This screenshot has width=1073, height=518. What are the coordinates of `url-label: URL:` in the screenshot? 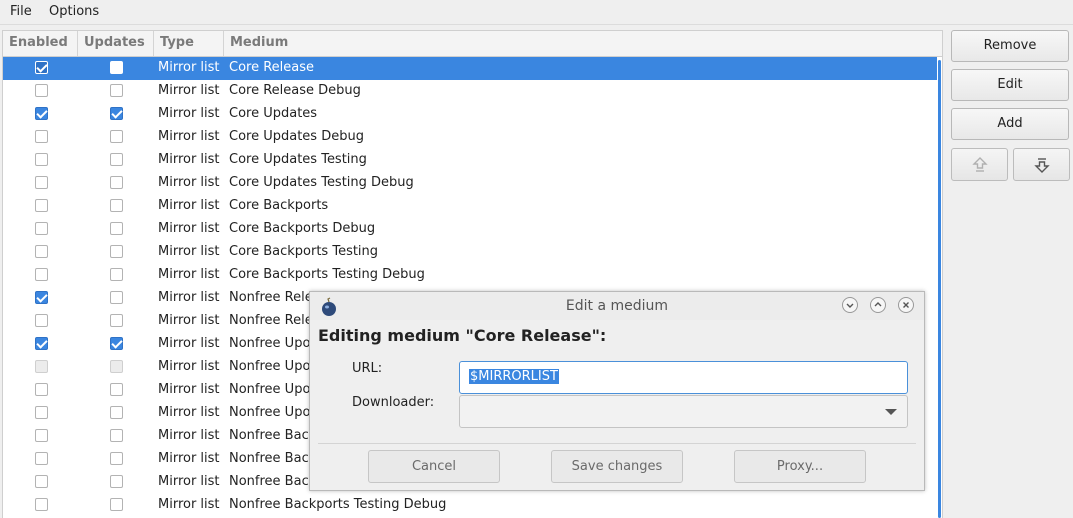 It's located at (367, 368).